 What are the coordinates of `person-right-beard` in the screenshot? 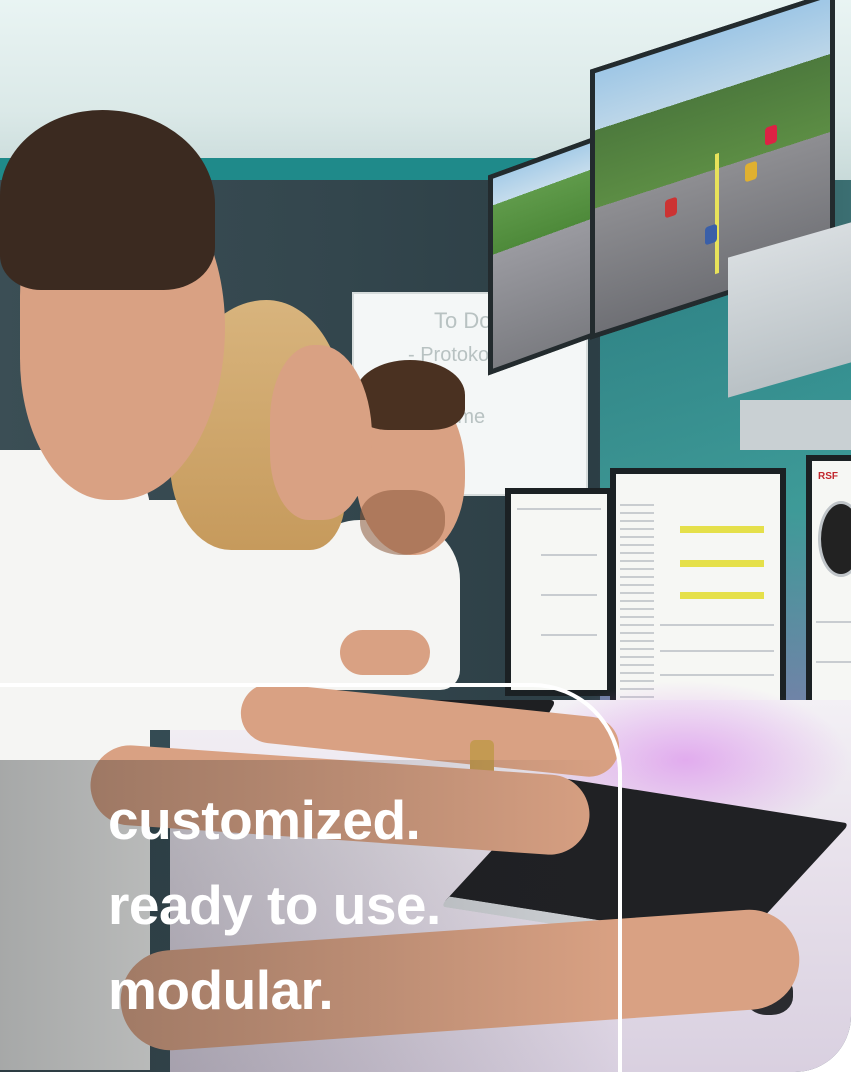 It's located at (402, 522).